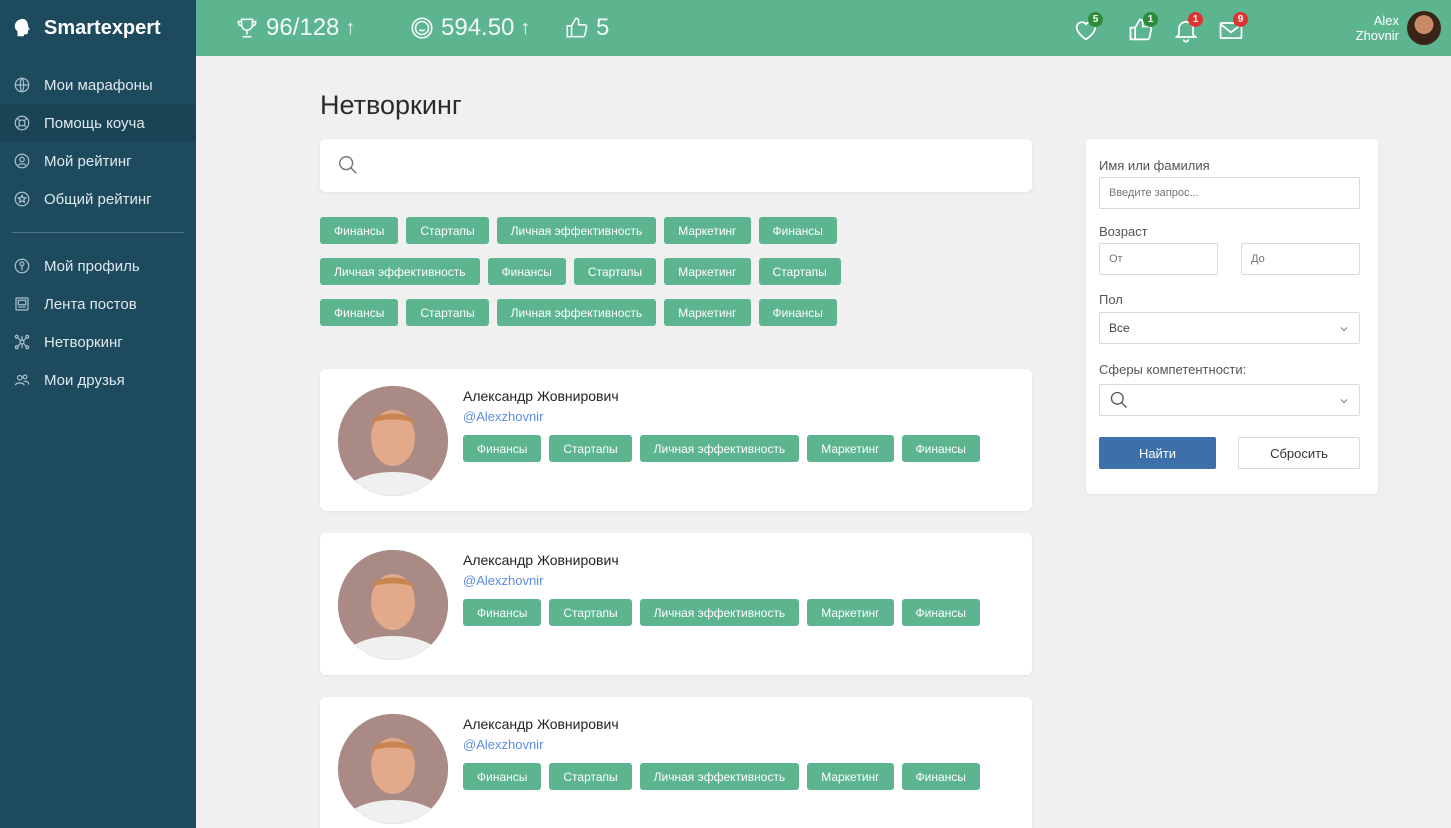 Image resolution: width=1451 pixels, height=828 pixels. What do you see at coordinates (1119, 328) in the screenshot?
I see `gender-select-value: Все` at bounding box center [1119, 328].